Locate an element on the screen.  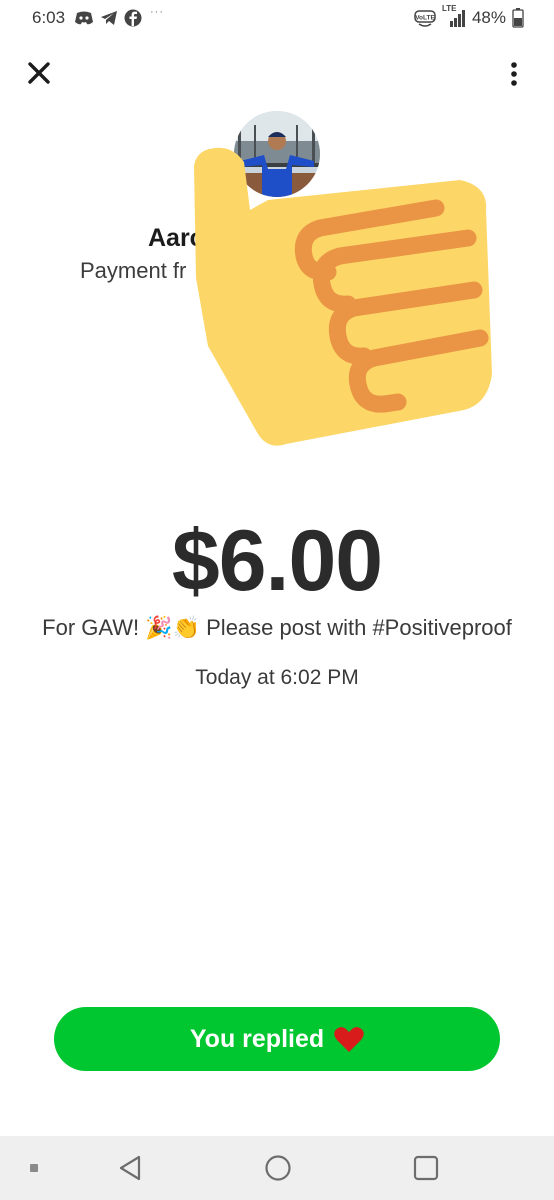
notification-icons is located at coordinates (108, 18).